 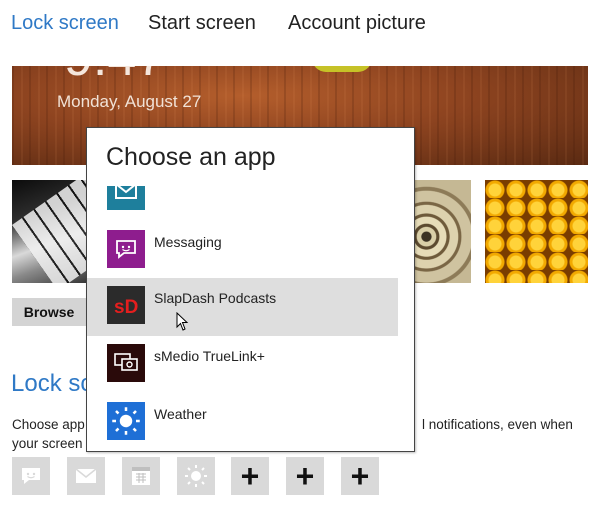 I want to click on lock-app-slot-messaging, so click(x=31, y=476).